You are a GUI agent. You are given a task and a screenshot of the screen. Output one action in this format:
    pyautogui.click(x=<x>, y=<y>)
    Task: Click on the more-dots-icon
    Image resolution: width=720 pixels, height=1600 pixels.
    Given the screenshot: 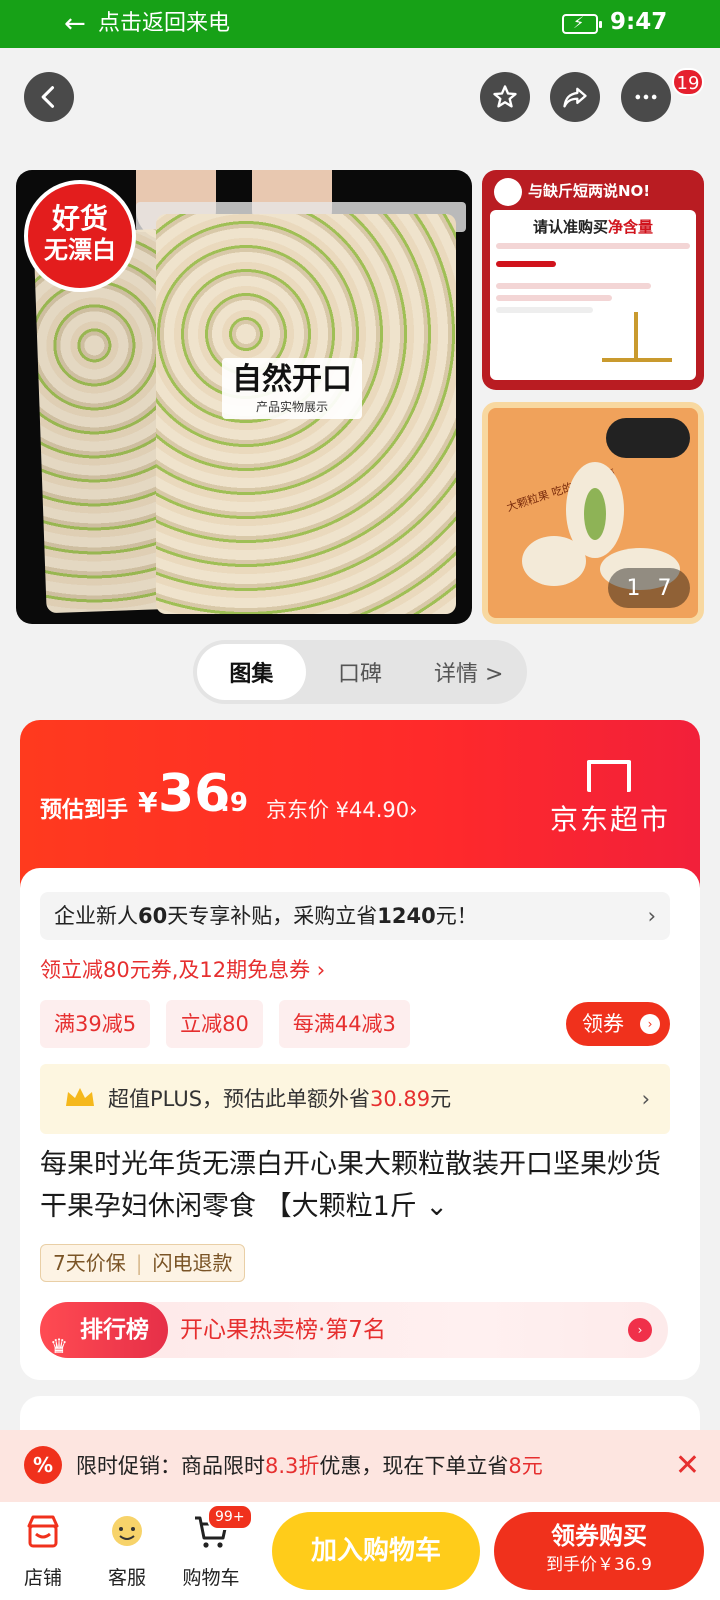 What is the action you would take?
    pyautogui.click(x=646, y=97)
    